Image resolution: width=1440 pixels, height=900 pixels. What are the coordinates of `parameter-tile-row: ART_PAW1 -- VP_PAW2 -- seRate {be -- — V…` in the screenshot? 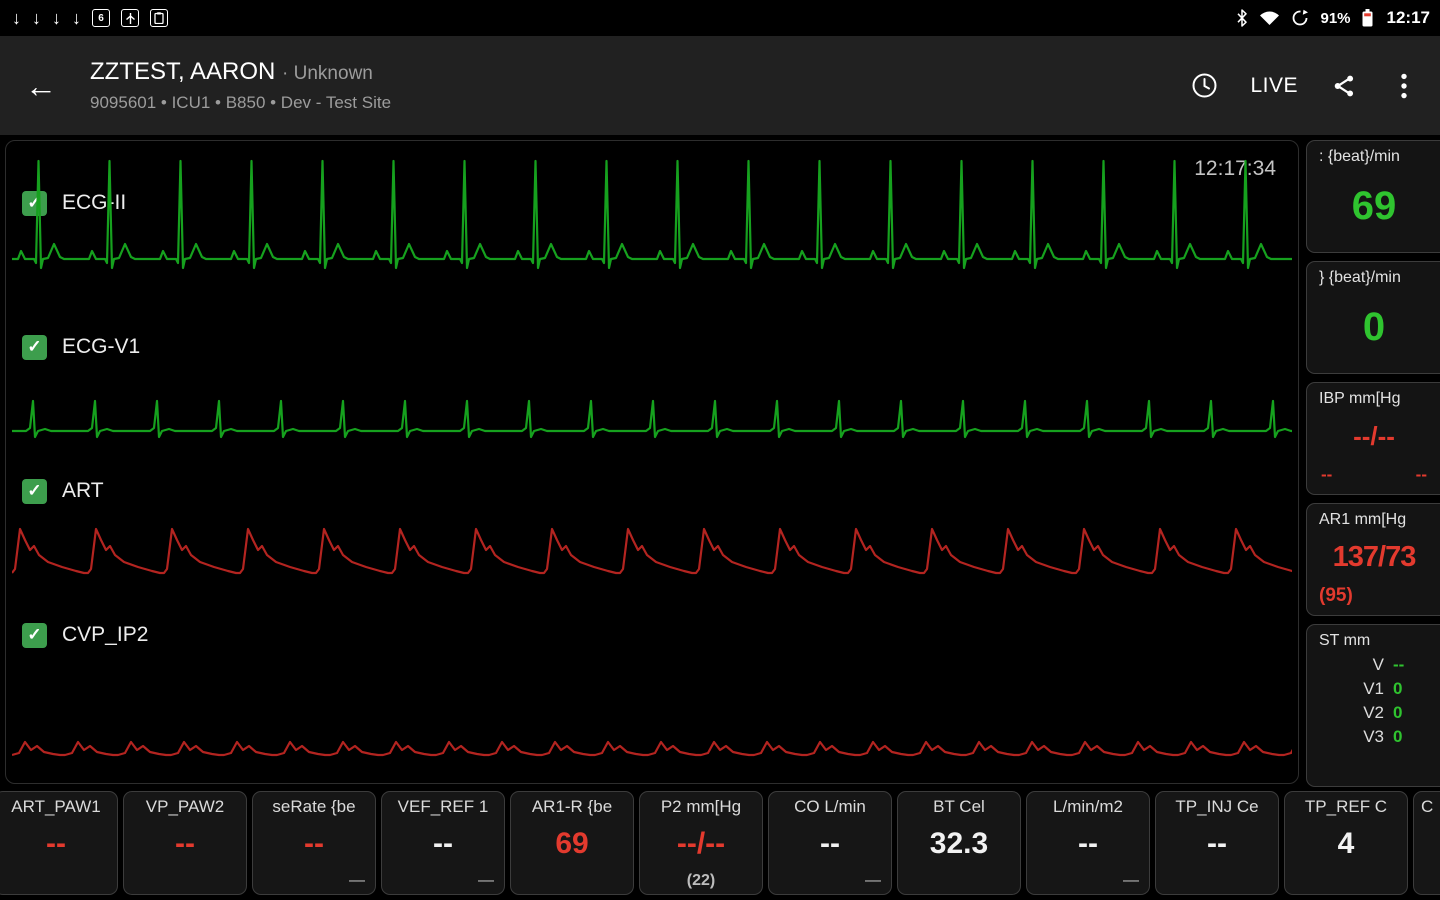 It's located at (720, 843).